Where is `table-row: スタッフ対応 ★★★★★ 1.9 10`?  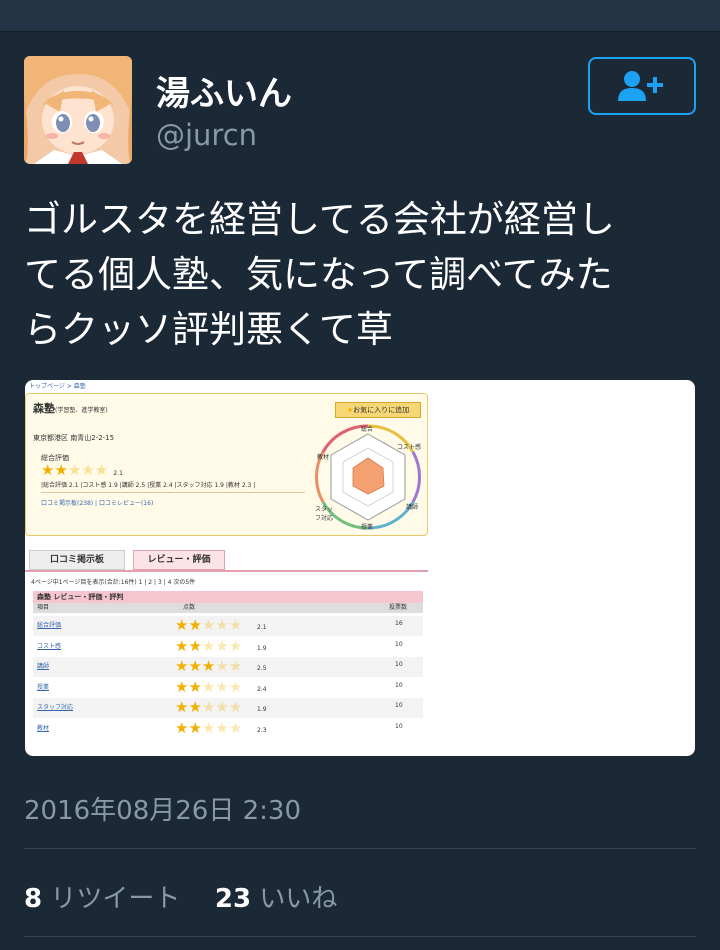 table-row: スタッフ対応 ★★★★★ 1.9 10 is located at coordinates (228, 708).